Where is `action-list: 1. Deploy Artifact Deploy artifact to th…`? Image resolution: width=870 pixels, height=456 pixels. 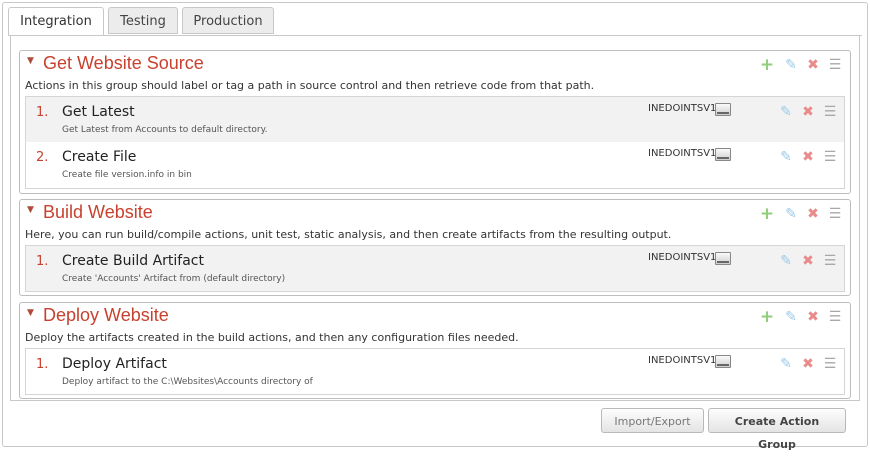 action-list: 1. Deploy Artifact Deploy artifact to th… is located at coordinates (435, 371).